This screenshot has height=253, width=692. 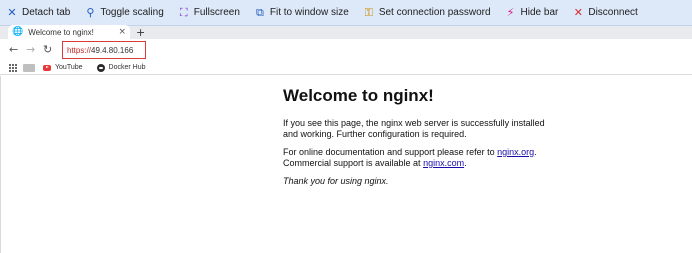 What do you see at coordinates (90, 12) in the screenshot?
I see `magnifier-icon: ⚲` at bounding box center [90, 12].